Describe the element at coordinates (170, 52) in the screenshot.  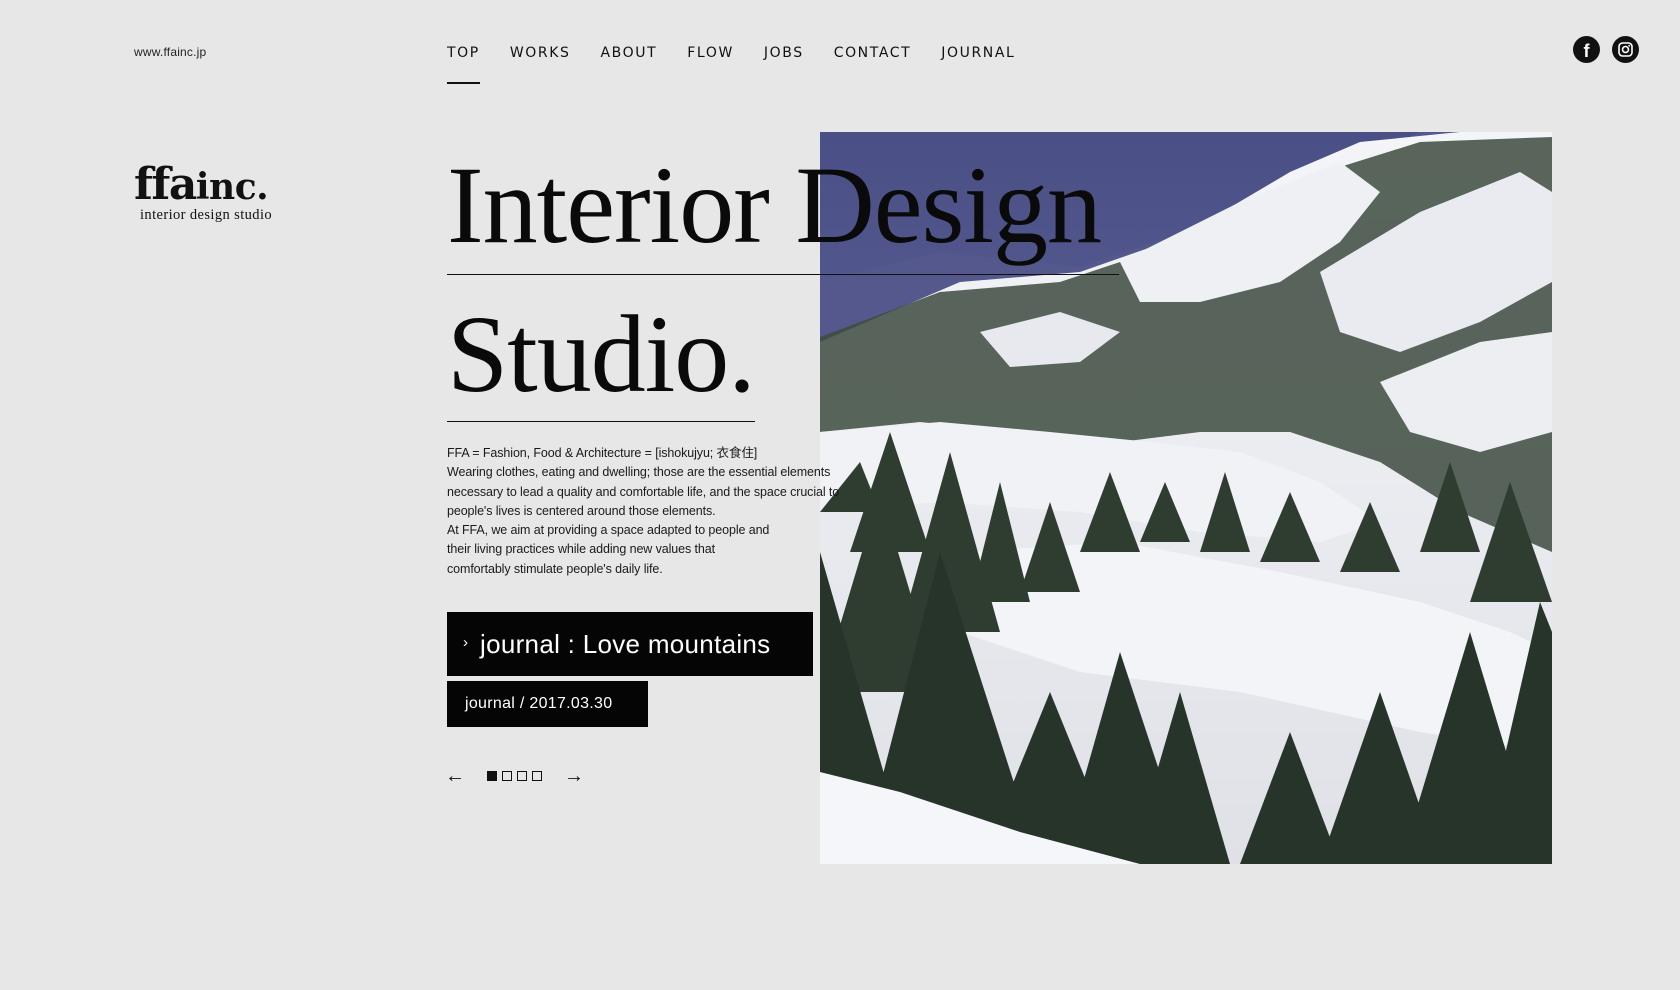
I see `site-url: www.ffainc.jp` at that location.